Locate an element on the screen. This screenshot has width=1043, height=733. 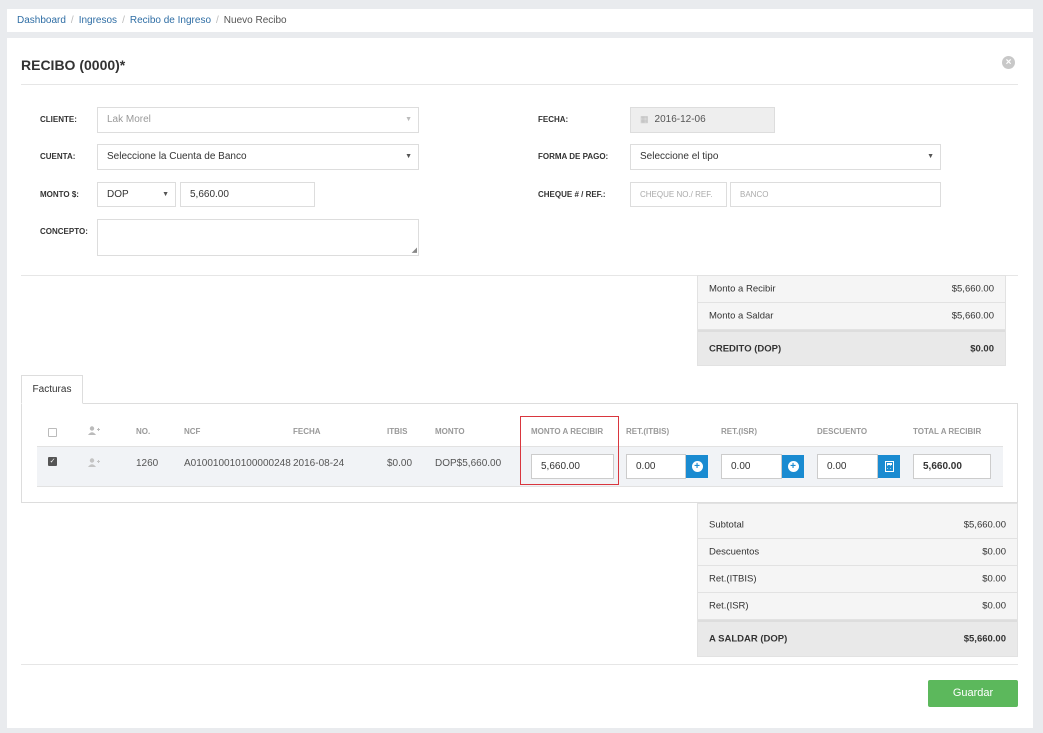
calculator-icon is located at coordinates (889, 466).